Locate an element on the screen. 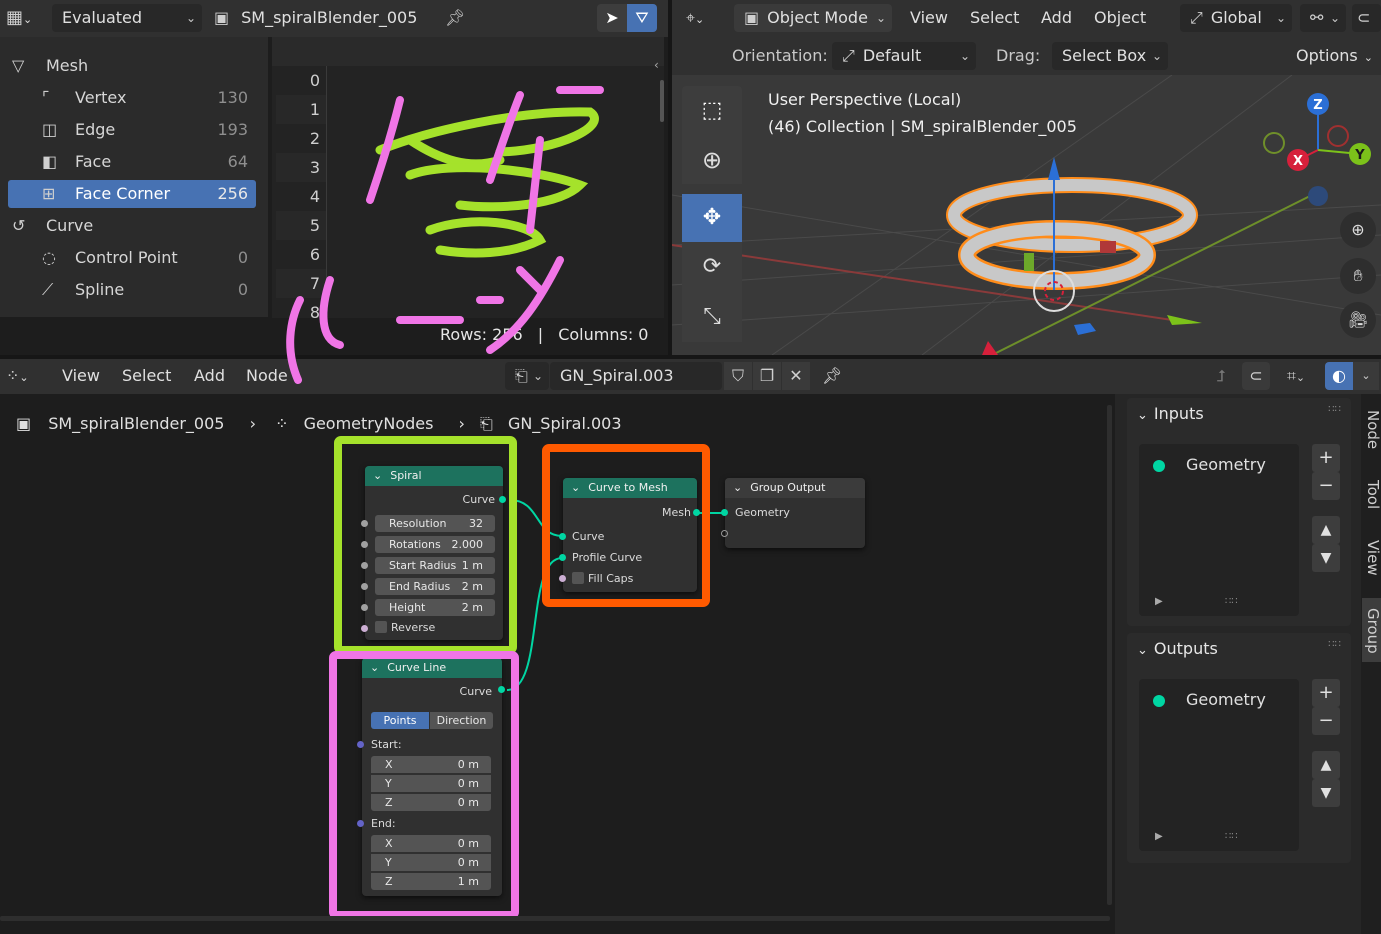  outputs-panel-header: ⌄ Outputs is located at coordinates (1177, 648).